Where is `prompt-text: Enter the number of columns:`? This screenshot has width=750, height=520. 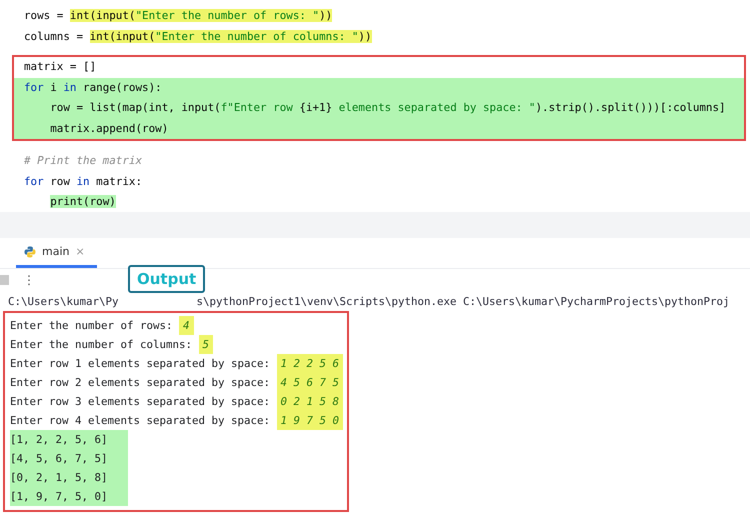 prompt-text: Enter the number of columns: is located at coordinates (102, 344).